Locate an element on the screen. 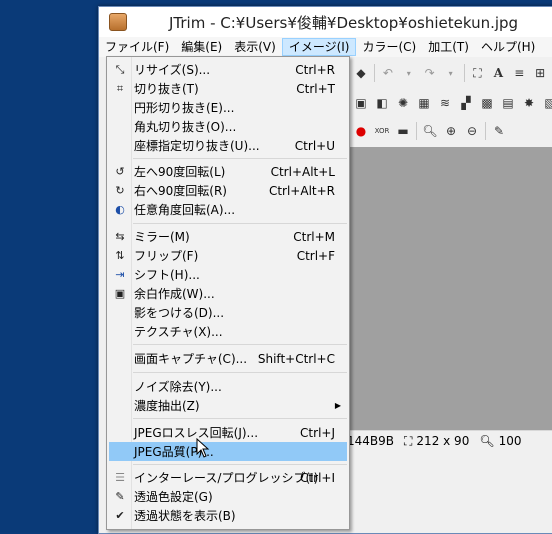 The height and width of the screenshot is (534, 552). menu-item-interlace: ☰ インターレース/プログレッシブ(I) Ctrl+I is located at coordinates (228, 477).